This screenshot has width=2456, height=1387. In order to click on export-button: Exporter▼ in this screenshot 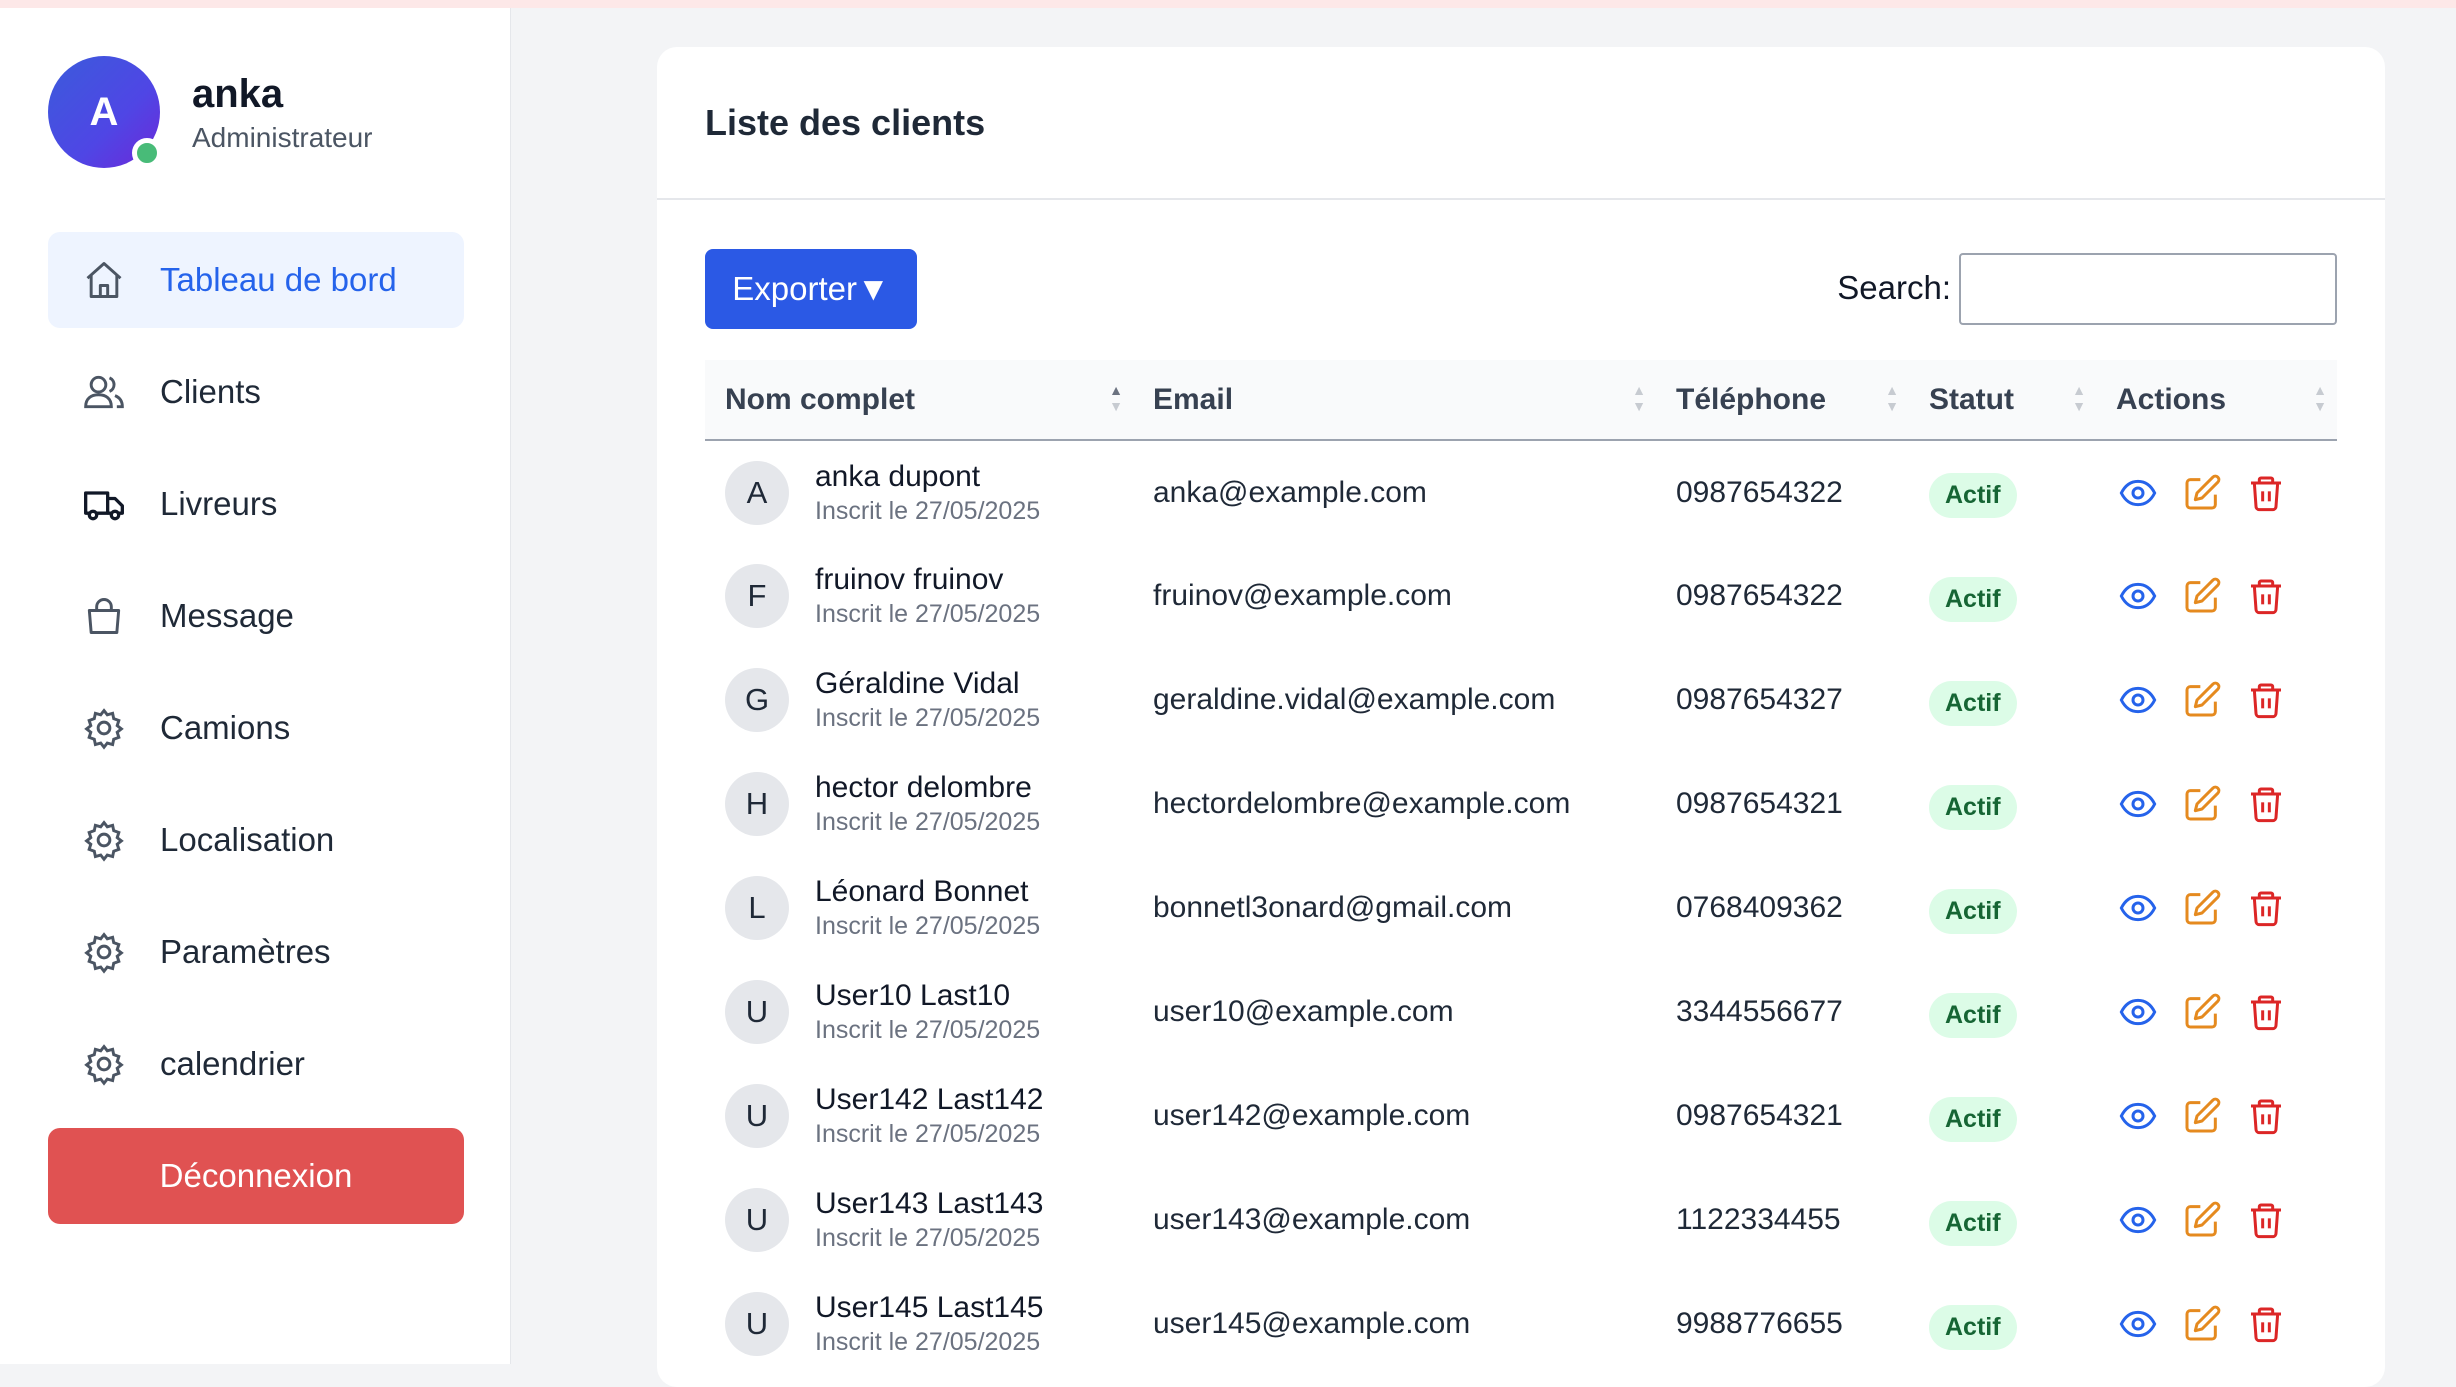, I will do `click(811, 289)`.